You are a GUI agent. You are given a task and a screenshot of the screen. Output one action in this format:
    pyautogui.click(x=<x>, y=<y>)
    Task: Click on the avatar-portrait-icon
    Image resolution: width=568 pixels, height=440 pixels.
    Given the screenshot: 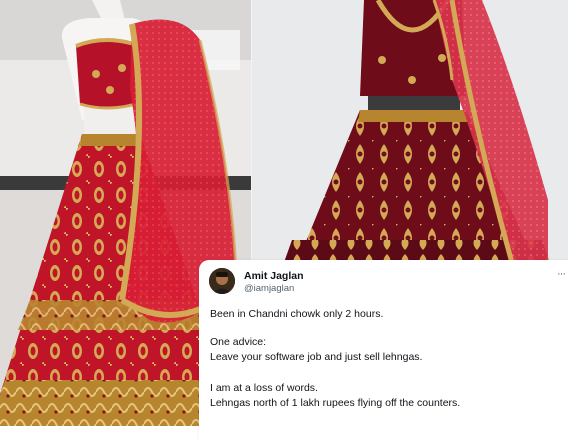 What is the action you would take?
    pyautogui.click(x=222, y=281)
    